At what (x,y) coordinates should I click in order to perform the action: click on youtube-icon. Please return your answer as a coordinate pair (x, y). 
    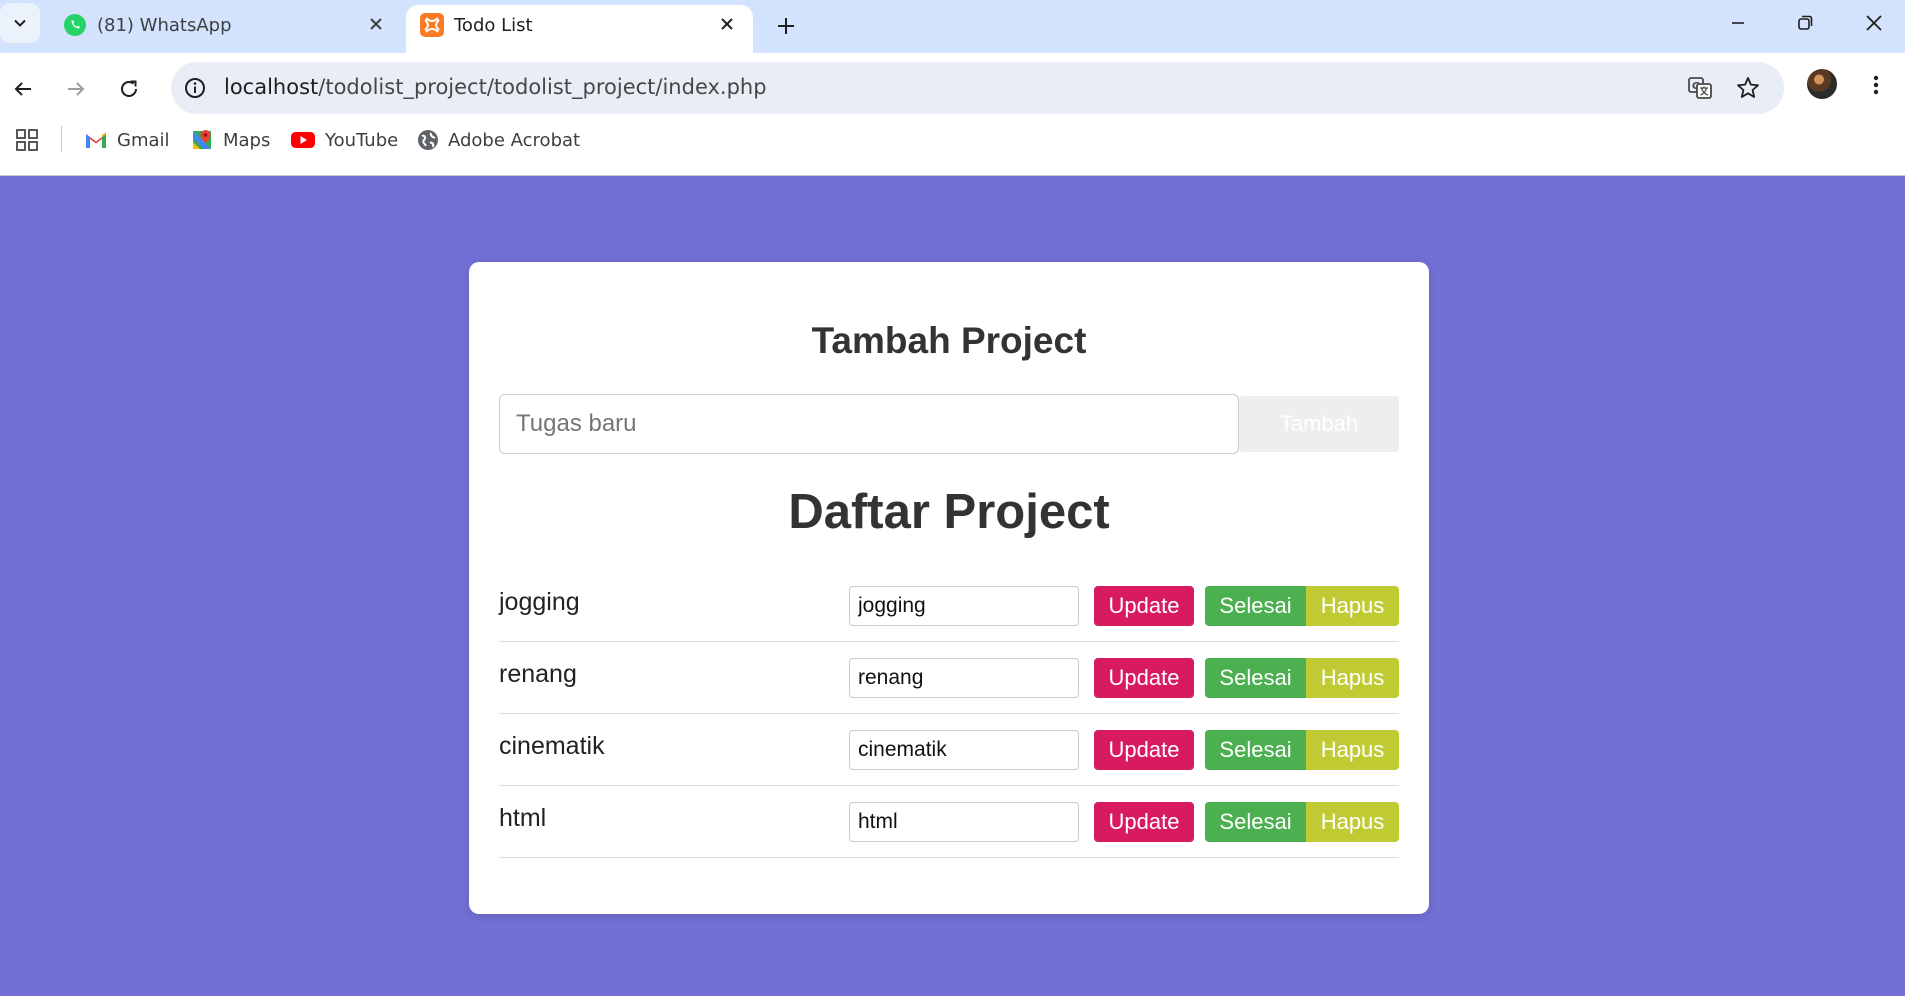
    Looking at the image, I should click on (303, 140).